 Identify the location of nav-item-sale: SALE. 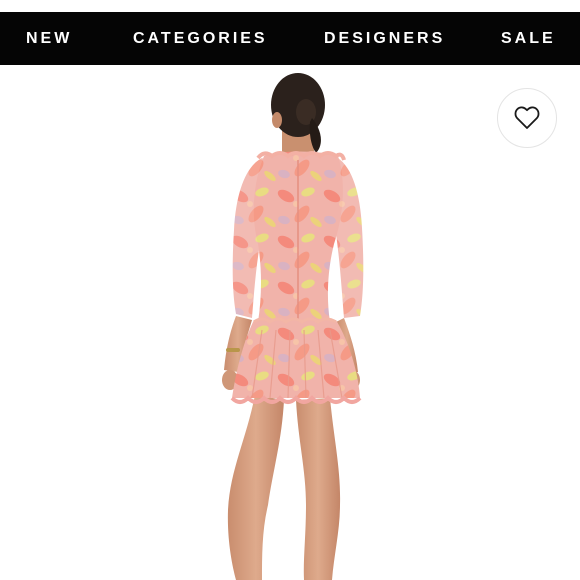
(528, 38).